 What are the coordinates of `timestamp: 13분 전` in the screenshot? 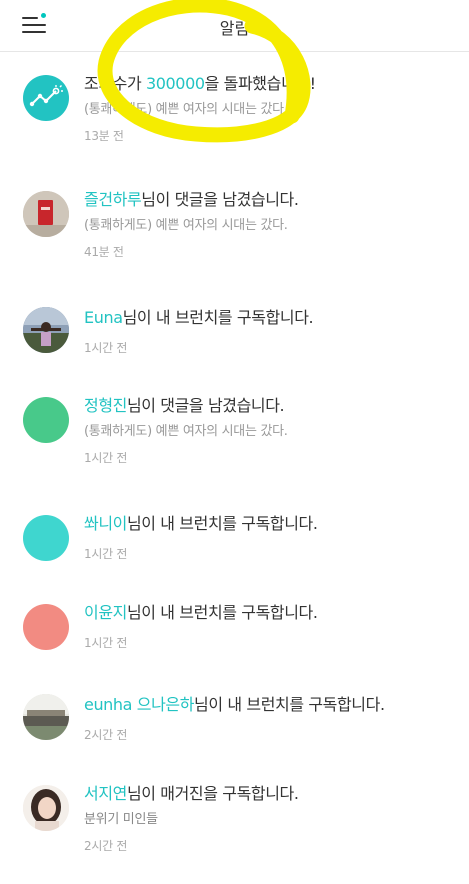 It's located at (104, 136).